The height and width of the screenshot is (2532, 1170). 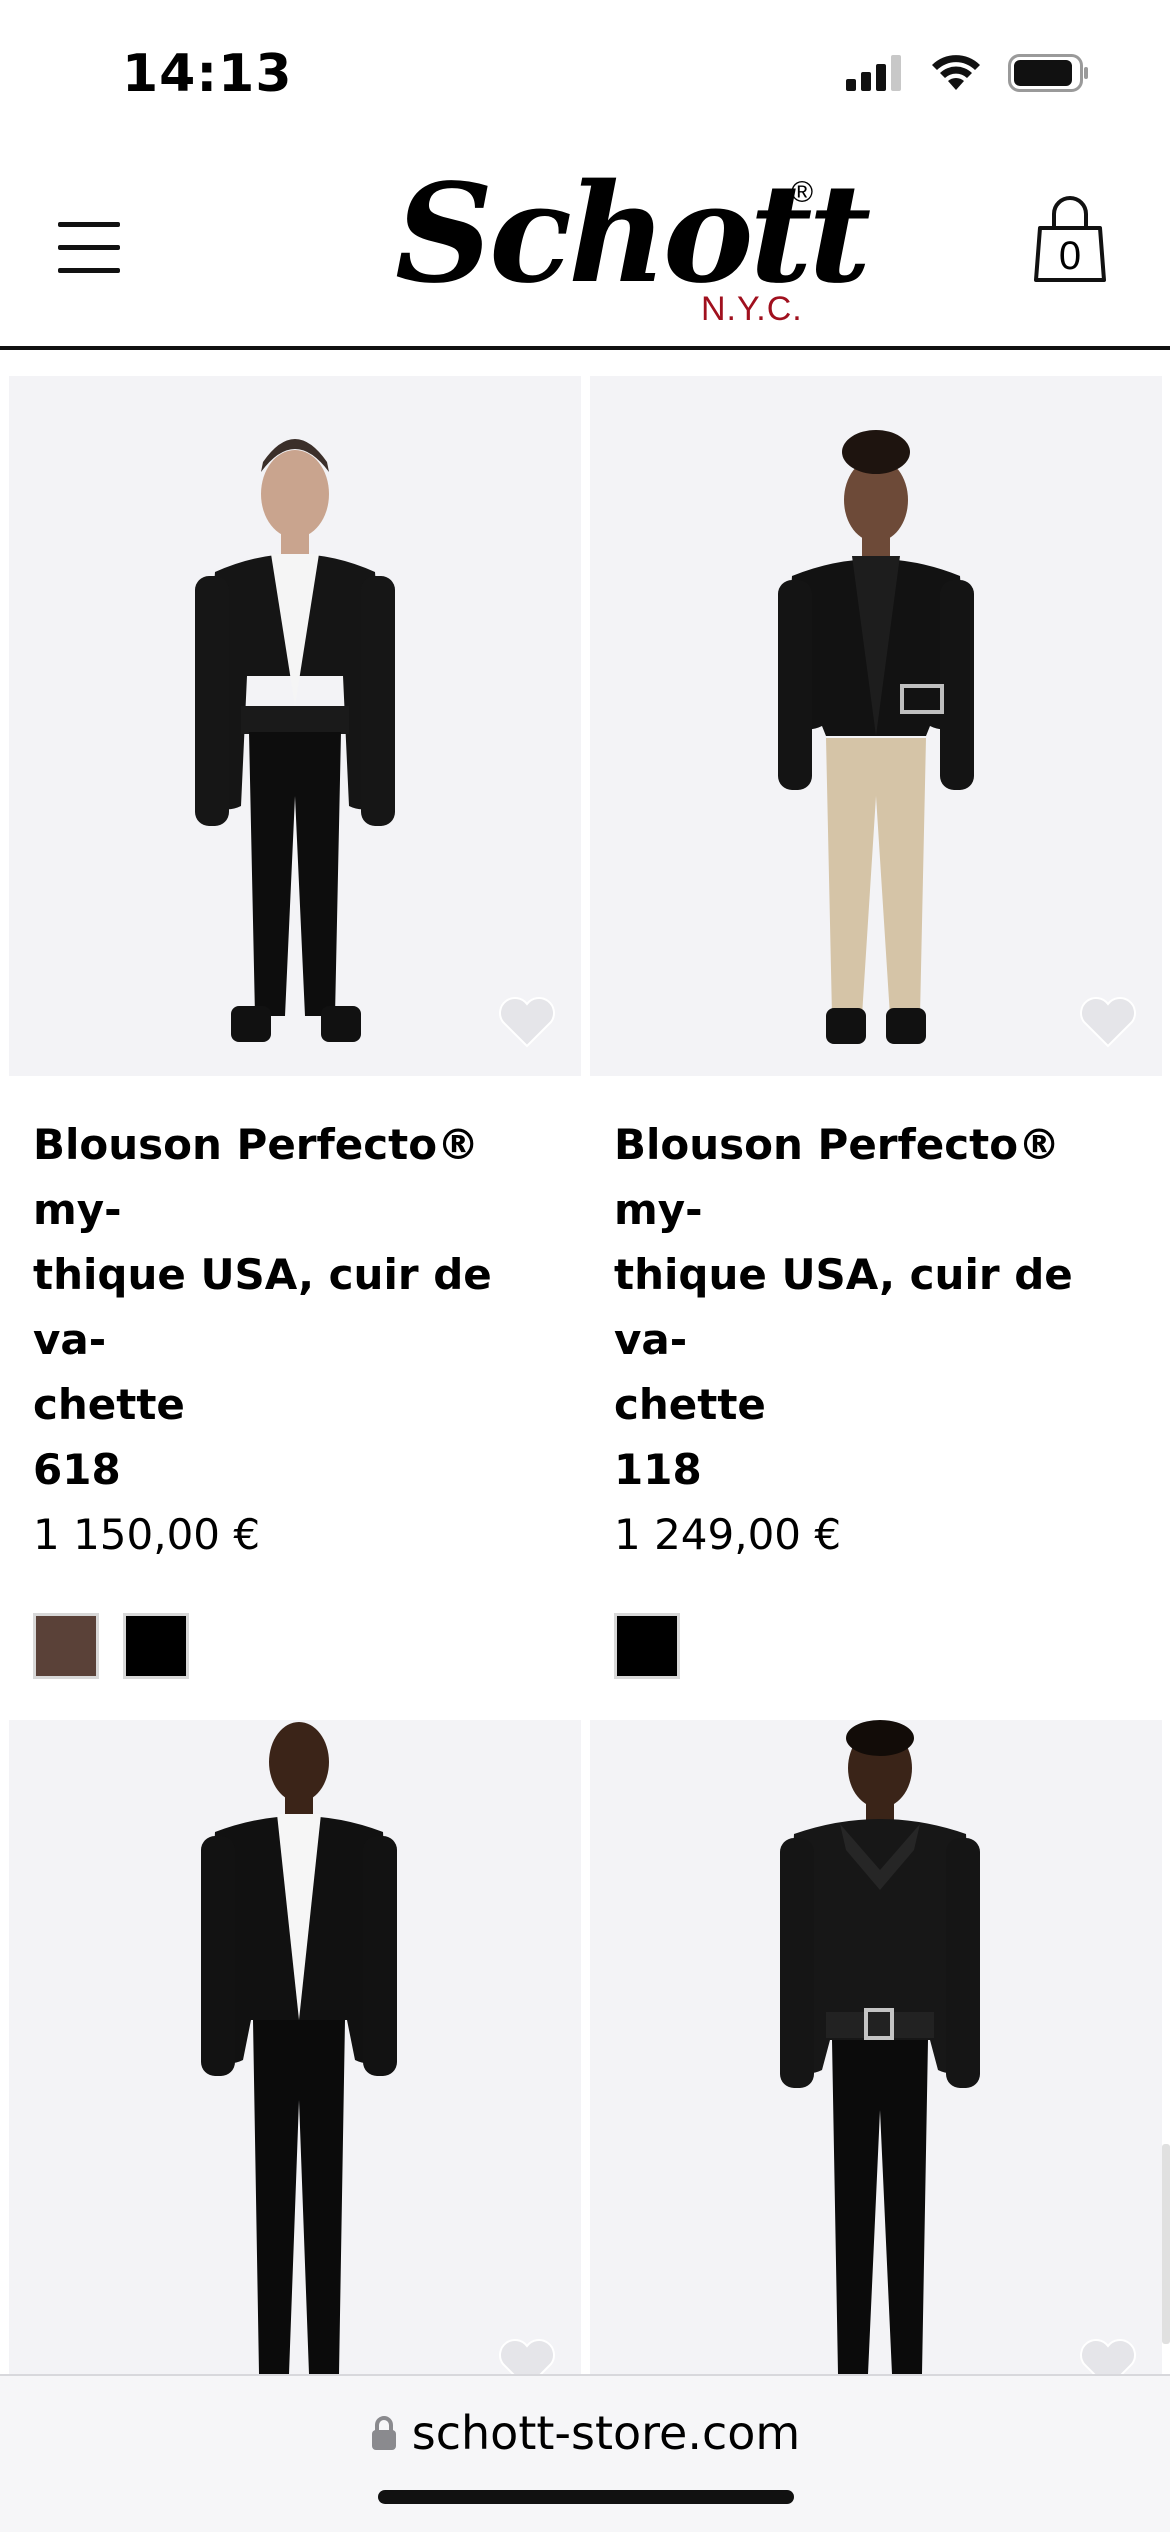 I want to click on product-price: 1 249,00 €, so click(x=728, y=1534).